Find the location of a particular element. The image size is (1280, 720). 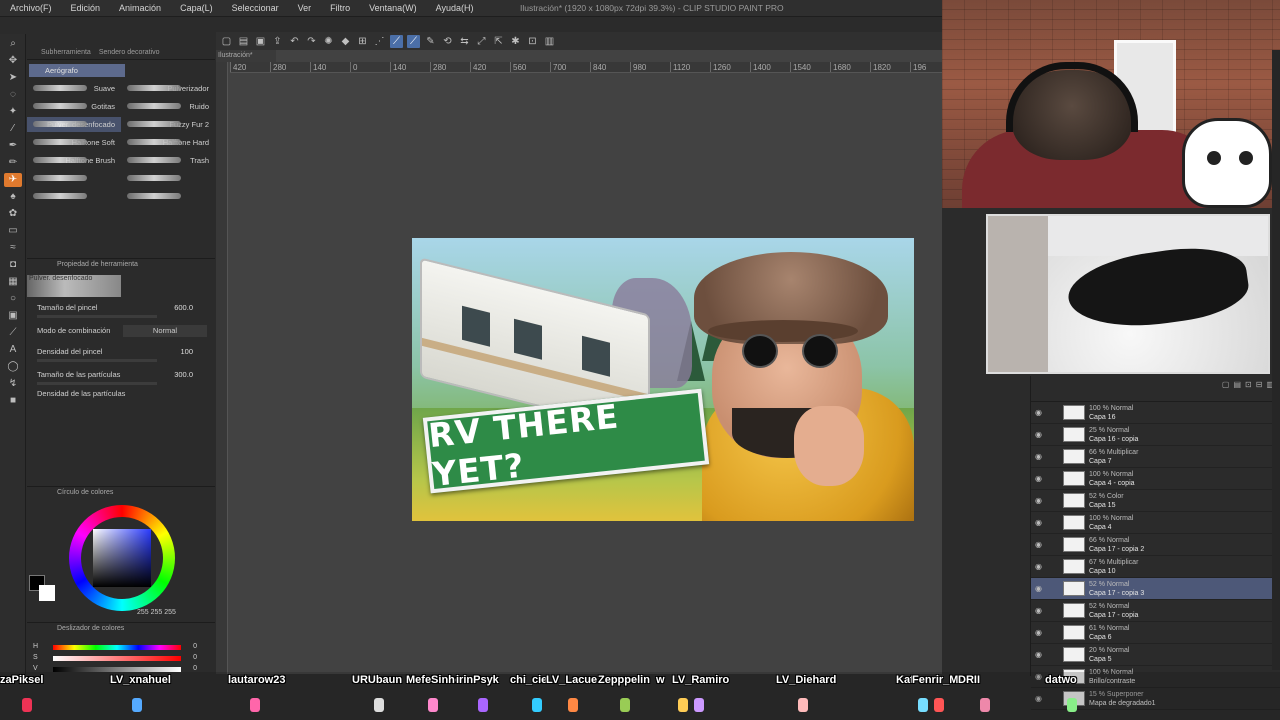

layer-row: ◉ 52 % Normal Capa 17 - copia is located at coordinates (1155, 611).